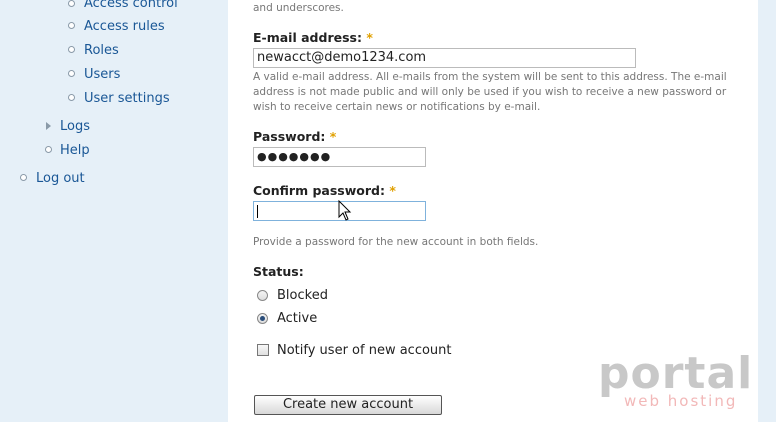 This screenshot has width=776, height=422. I want to click on text-caret, so click(257, 211).